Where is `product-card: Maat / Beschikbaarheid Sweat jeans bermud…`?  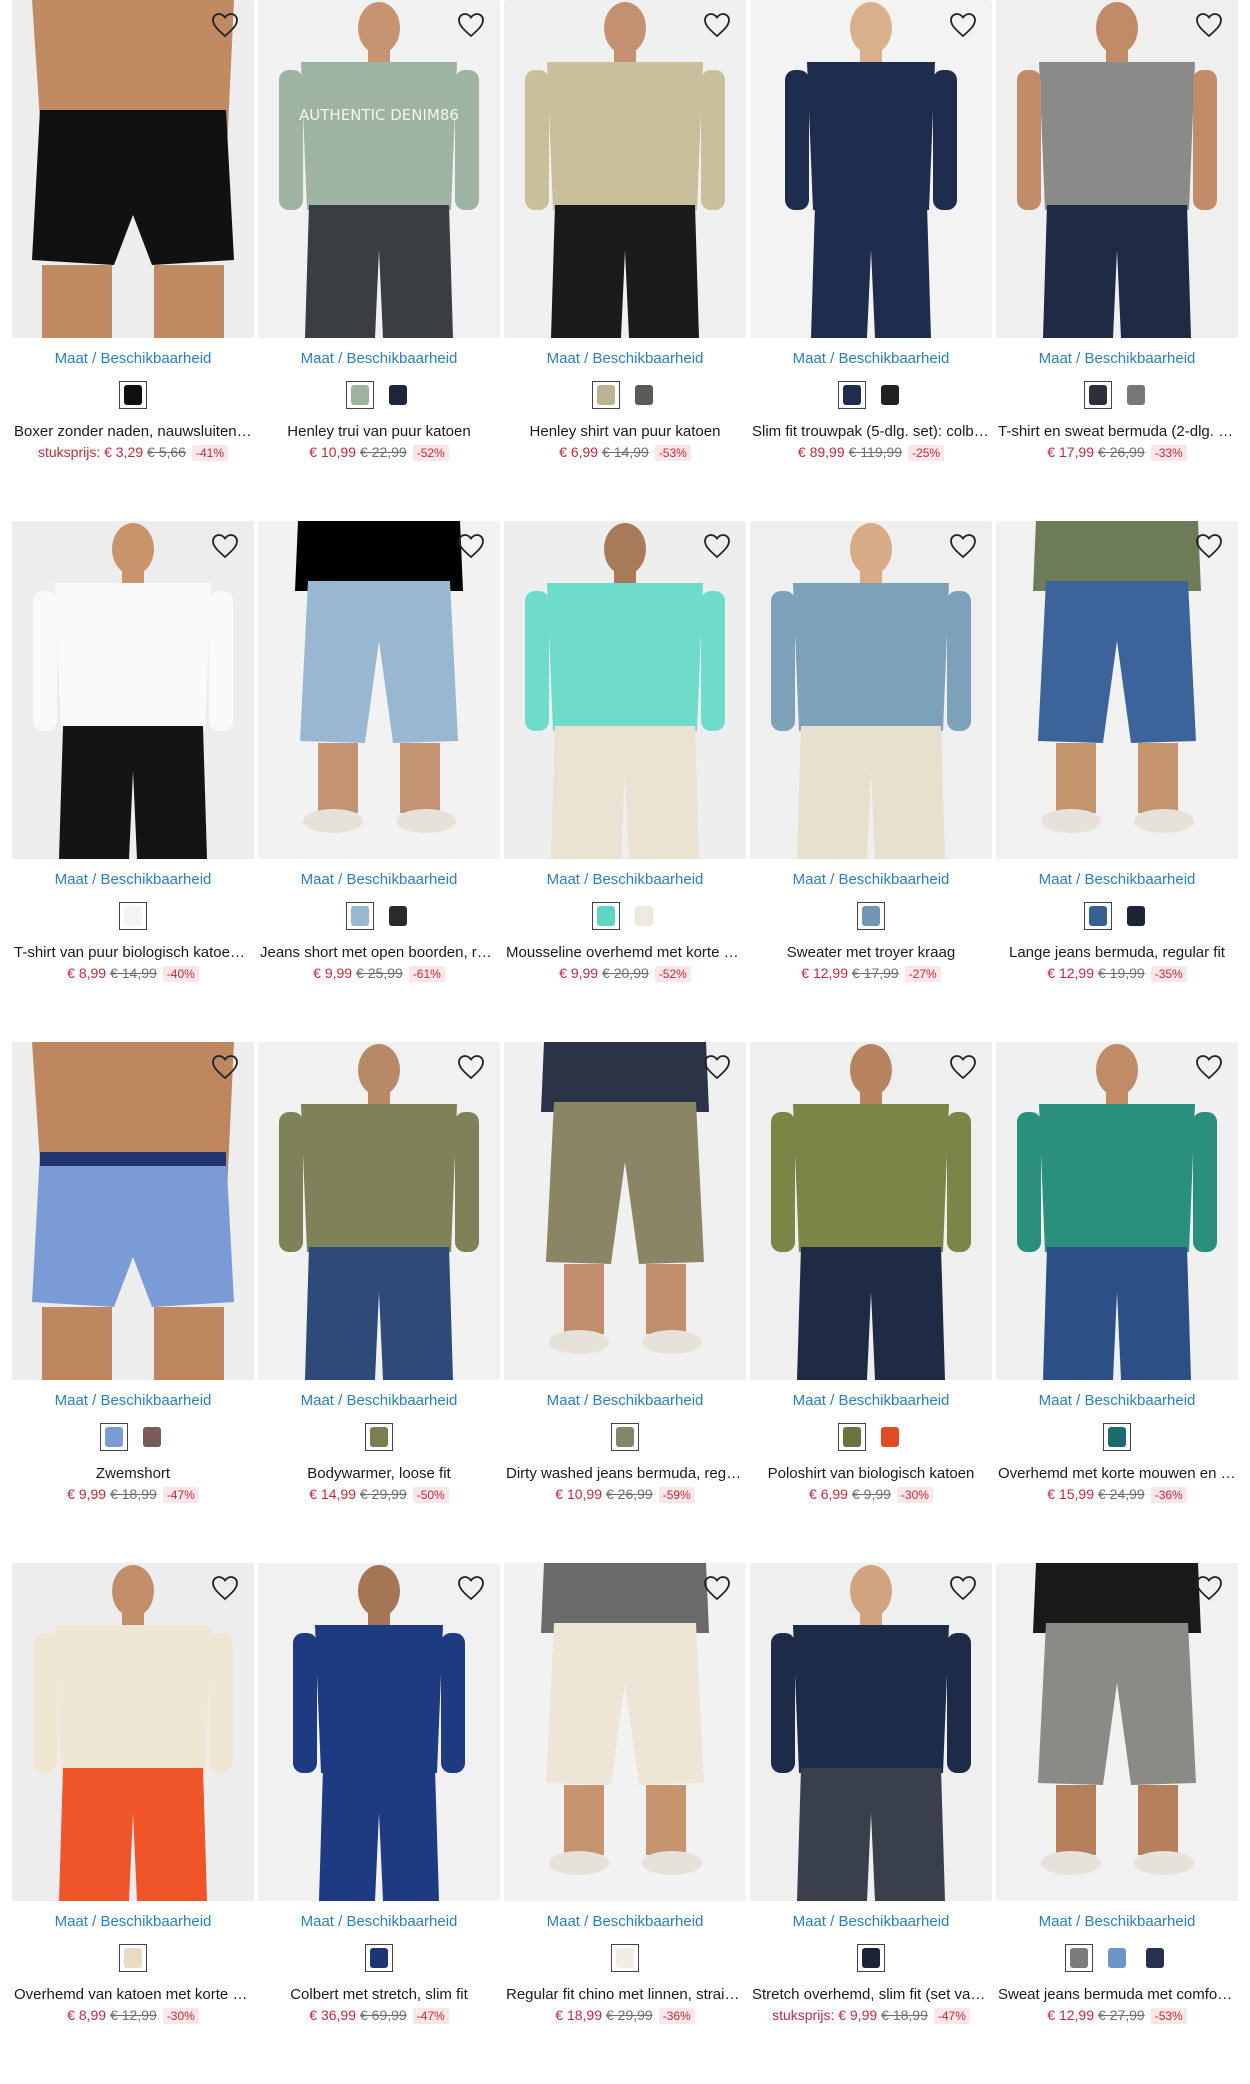 product-card: Maat / Beschikbaarheid Sweat jeans bermud… is located at coordinates (1117, 1823).